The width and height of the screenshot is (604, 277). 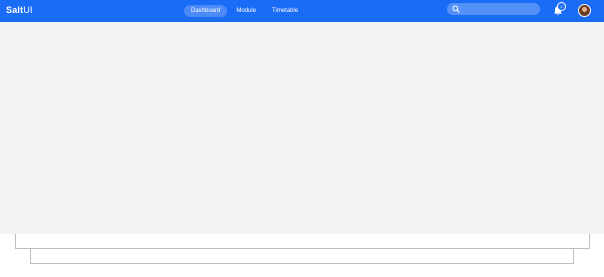 What do you see at coordinates (302, 241) in the screenshot?
I see `stacked-card-layer` at bounding box center [302, 241].